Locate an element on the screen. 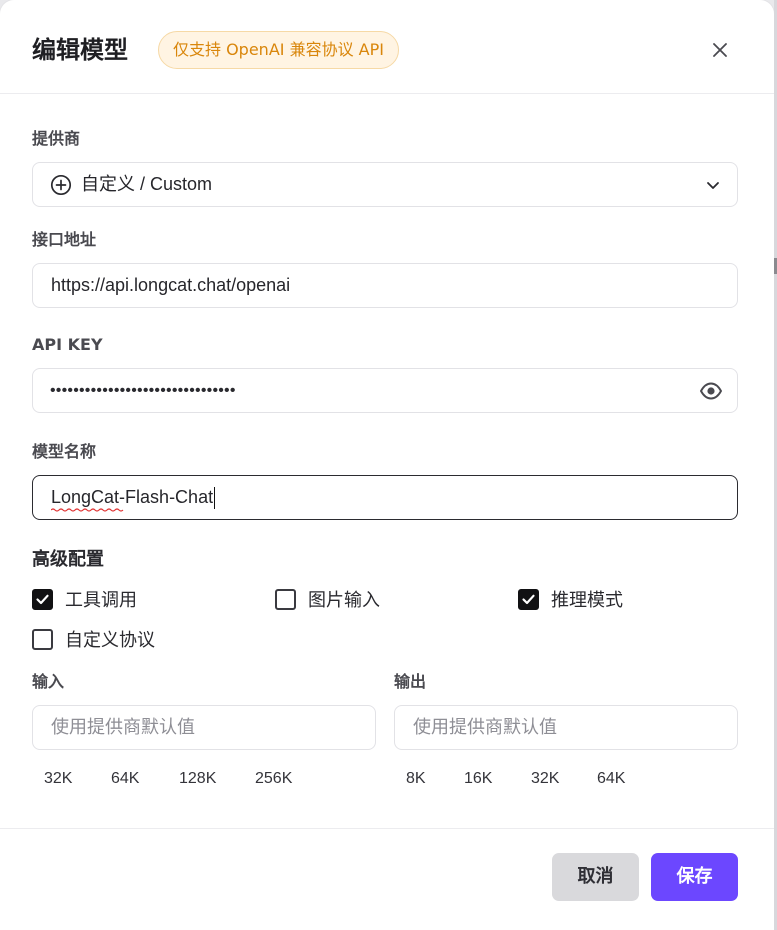 This screenshot has width=777, height=930. model-name-value: LongCat-Flash-Chat is located at coordinates (132, 497).